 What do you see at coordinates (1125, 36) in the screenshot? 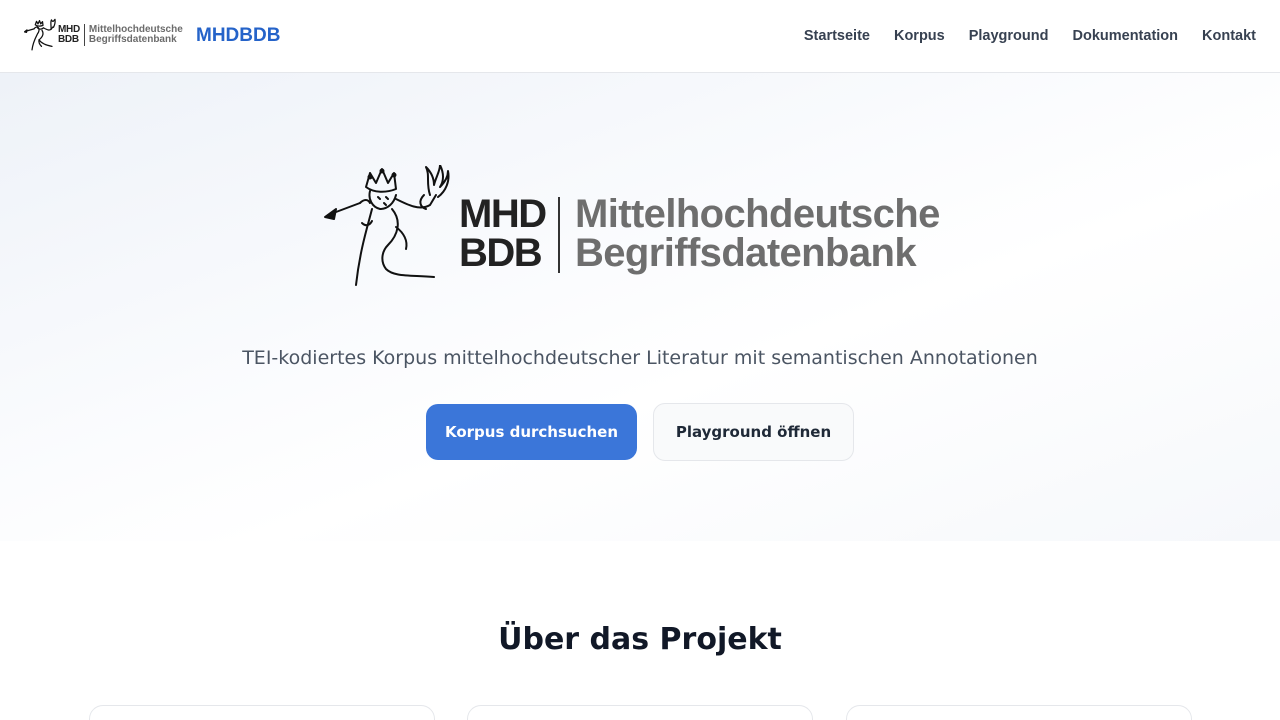
I see `nav-dokumentation: Dokumentation` at bounding box center [1125, 36].